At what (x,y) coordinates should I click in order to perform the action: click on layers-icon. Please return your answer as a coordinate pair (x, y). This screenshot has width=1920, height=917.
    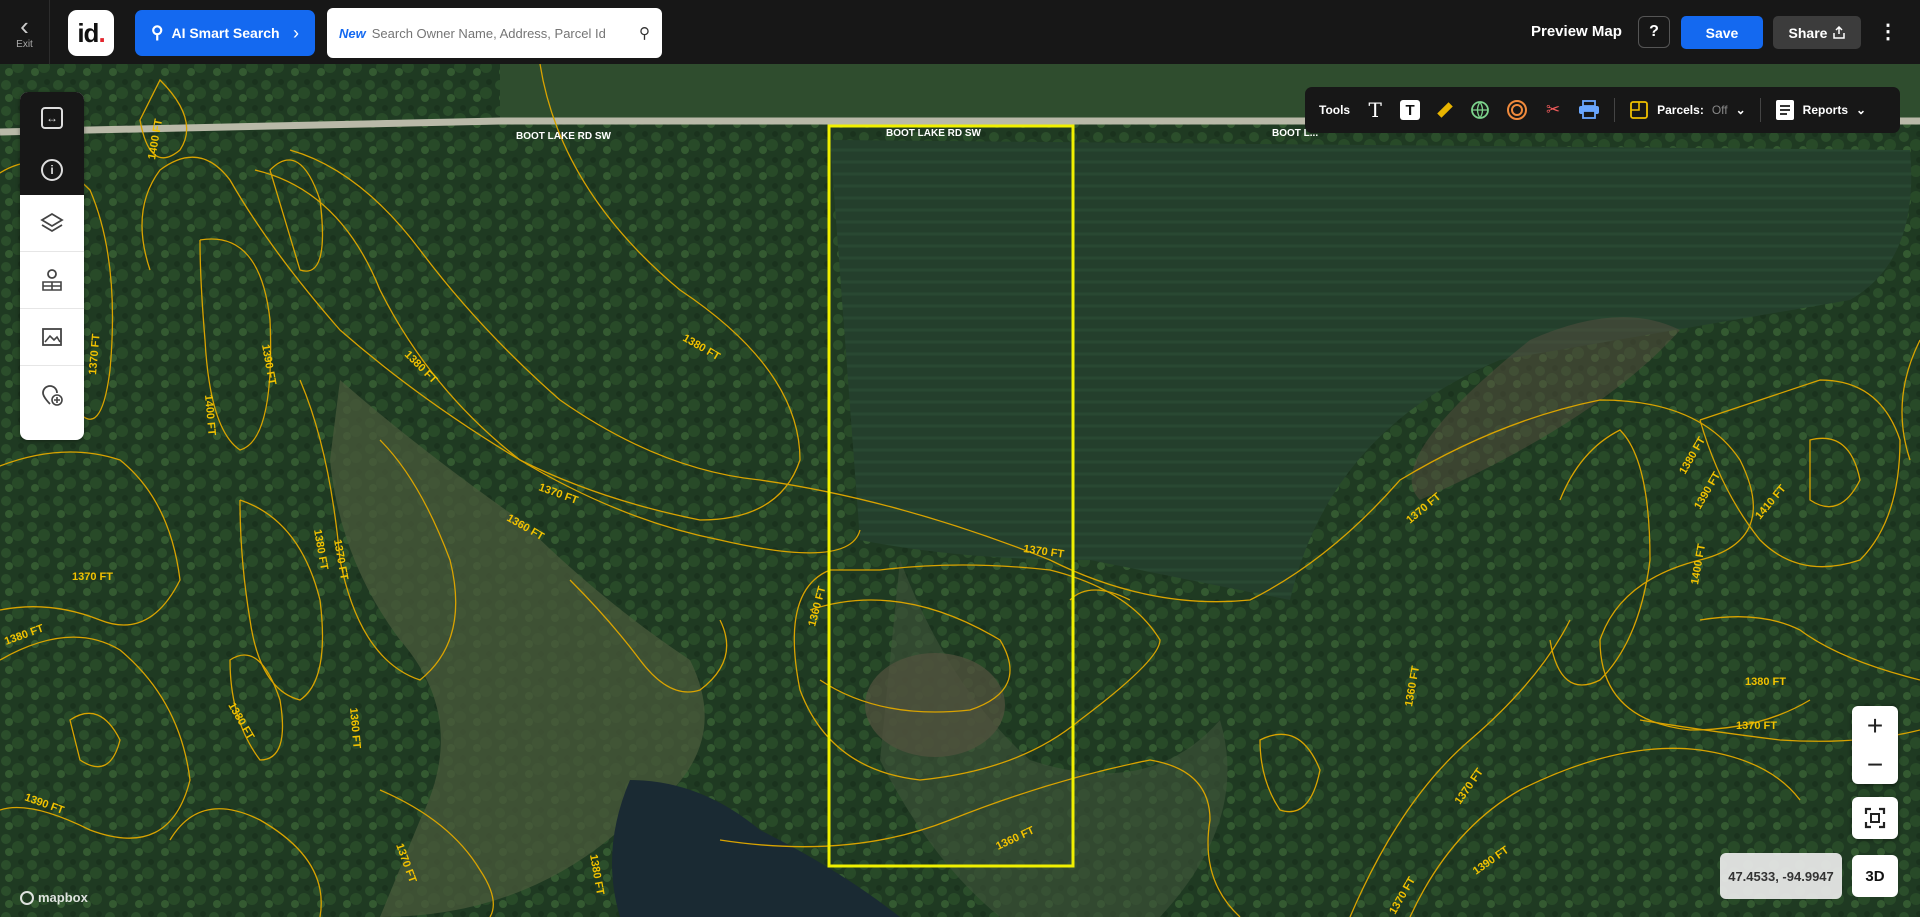
    Looking at the image, I should click on (52, 222).